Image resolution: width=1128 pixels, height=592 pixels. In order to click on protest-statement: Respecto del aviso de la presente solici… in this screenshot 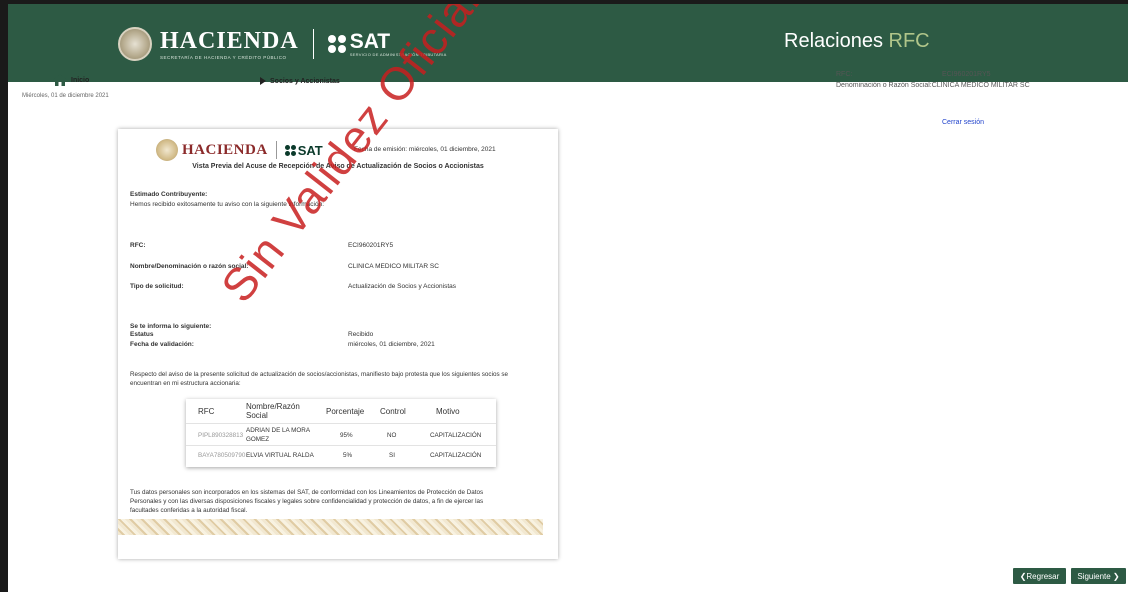, I will do `click(319, 379)`.